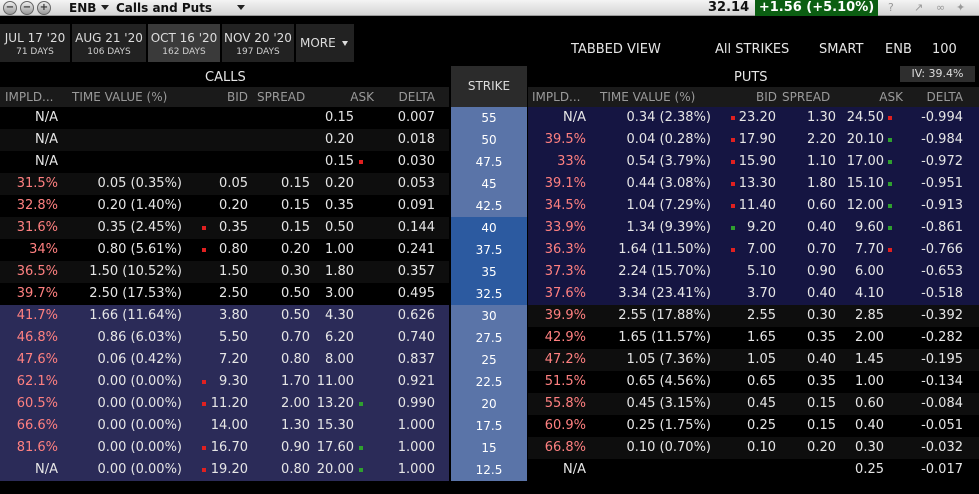  I want to click on strike-cell: 22.5, so click(489, 382).